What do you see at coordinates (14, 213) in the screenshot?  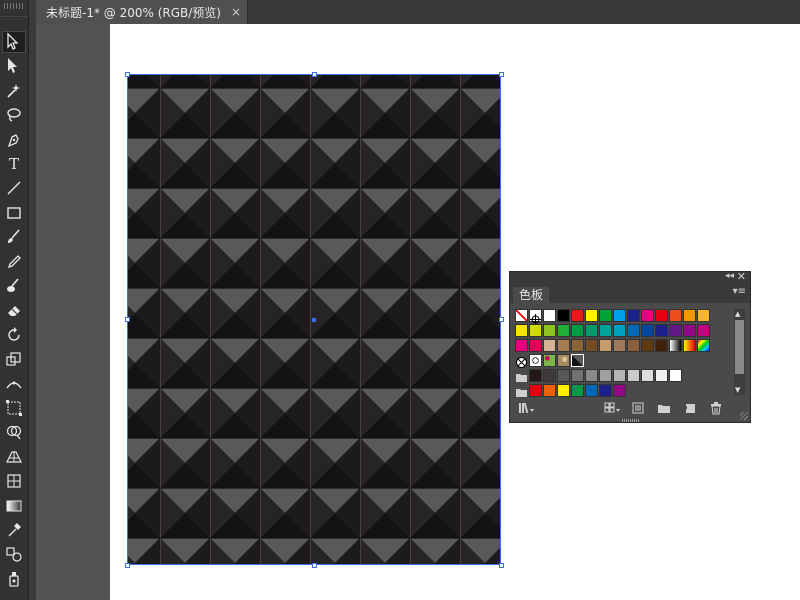 I see `rectangle-tool-button` at bounding box center [14, 213].